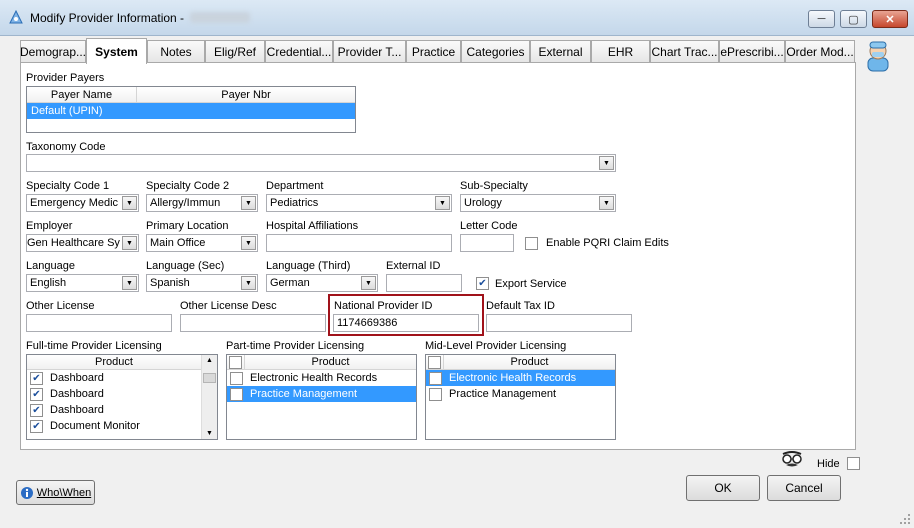  What do you see at coordinates (82, 243) in the screenshot?
I see `employer-select: Gen Healthcare Syst ▼` at bounding box center [82, 243].